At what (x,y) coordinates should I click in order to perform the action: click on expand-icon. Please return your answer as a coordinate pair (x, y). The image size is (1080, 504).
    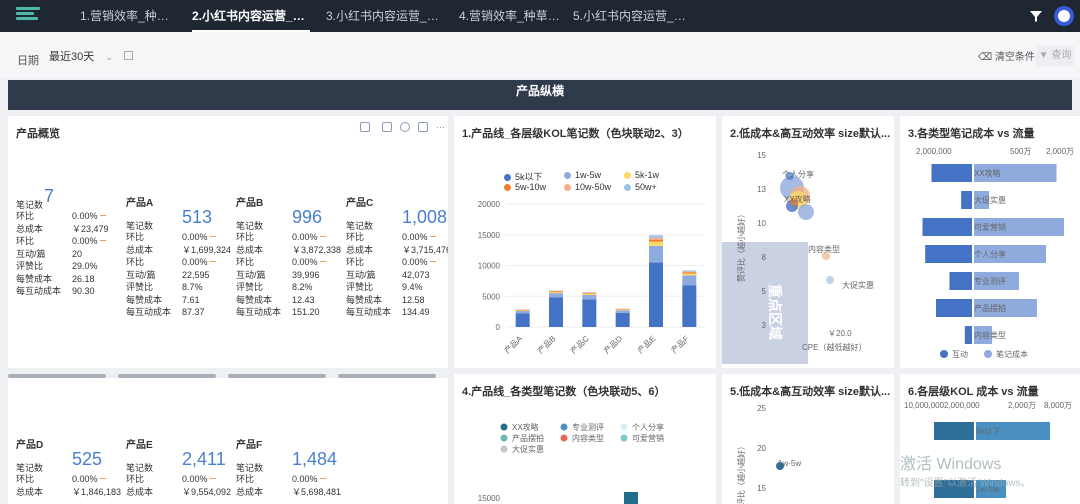
    Looking at the image, I should click on (387, 127).